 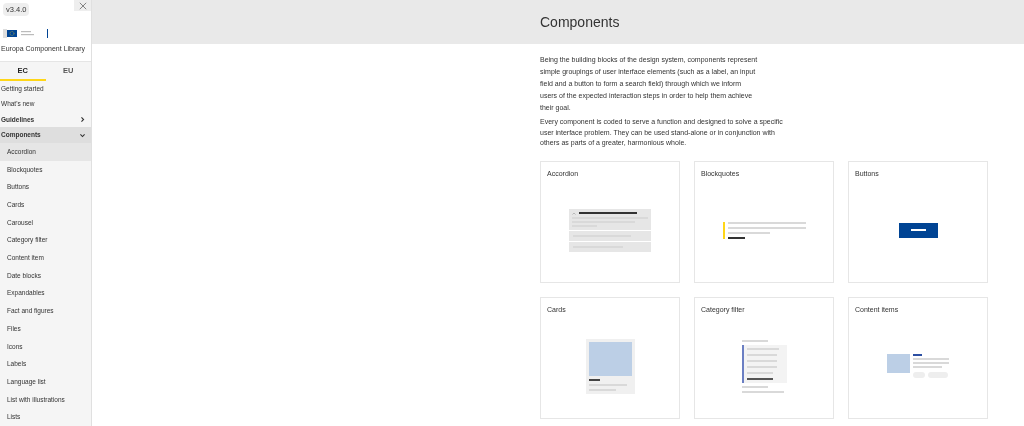 What do you see at coordinates (918, 230) in the screenshot?
I see `button-illustration` at bounding box center [918, 230].